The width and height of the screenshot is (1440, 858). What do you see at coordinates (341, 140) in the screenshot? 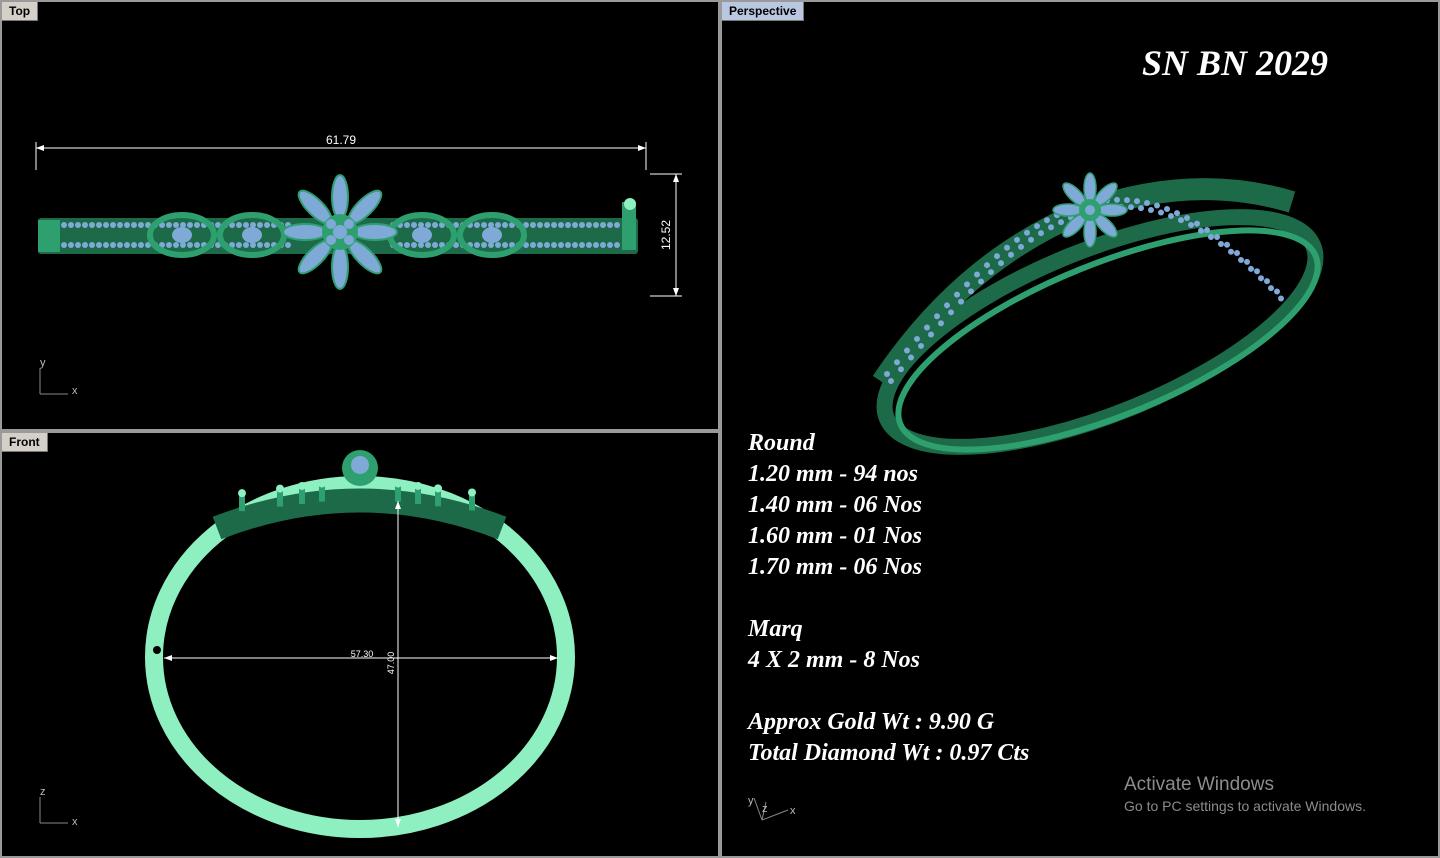
I see `top-width-dimension: 61.79` at bounding box center [341, 140].